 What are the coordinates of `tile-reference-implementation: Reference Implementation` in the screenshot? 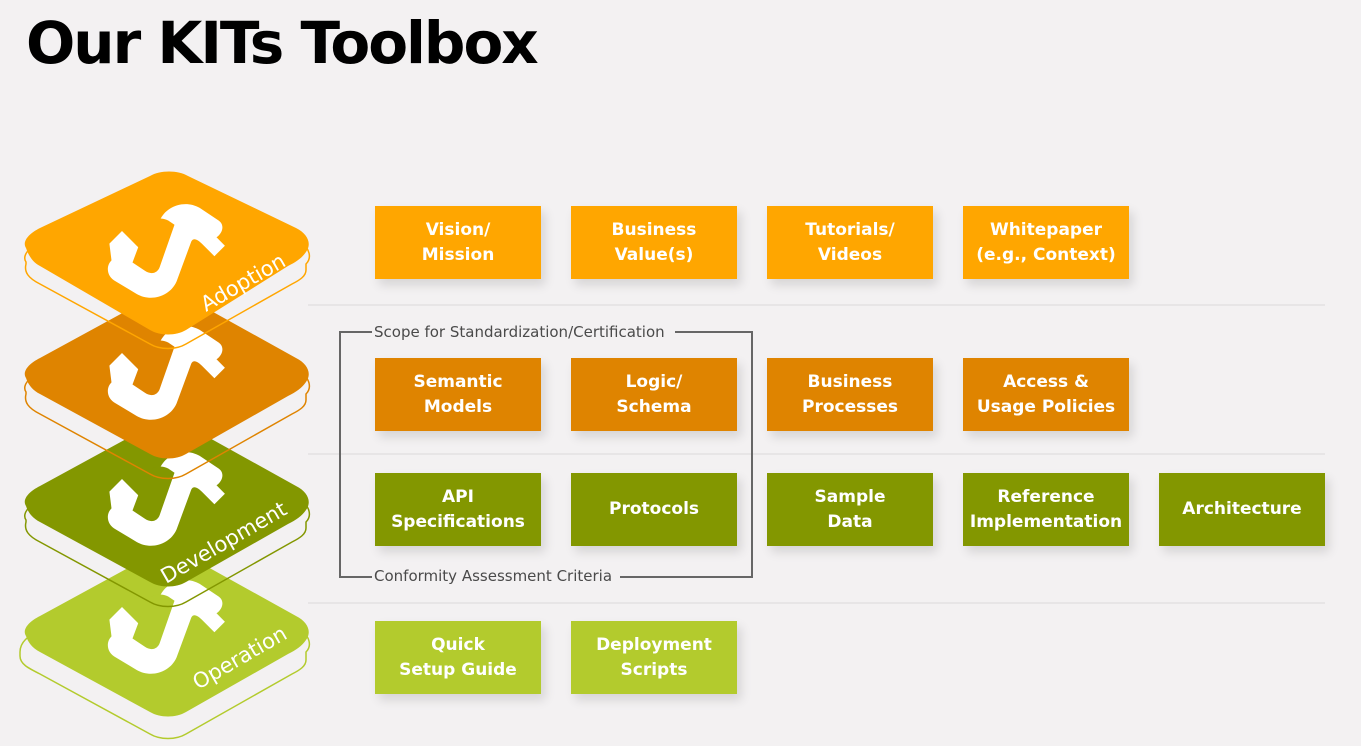 It's located at (1046, 509).